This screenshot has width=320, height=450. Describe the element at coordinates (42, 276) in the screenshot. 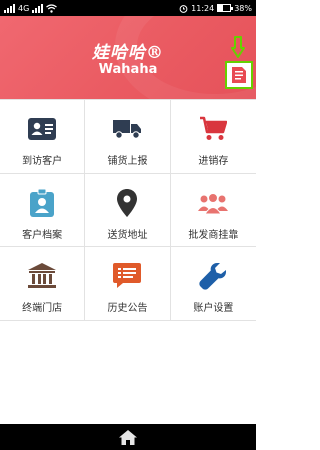

I see `store-building-icon` at that location.